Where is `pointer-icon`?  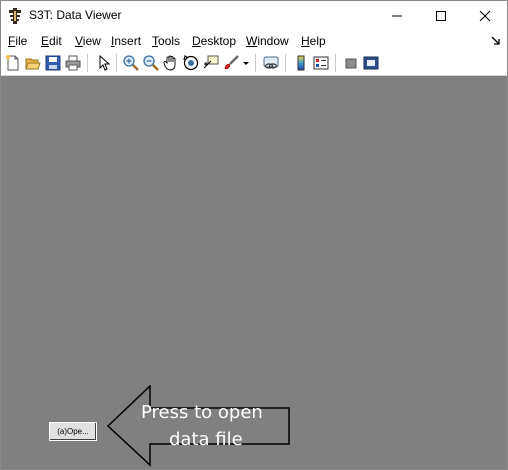
pointer-icon is located at coordinates (105, 62).